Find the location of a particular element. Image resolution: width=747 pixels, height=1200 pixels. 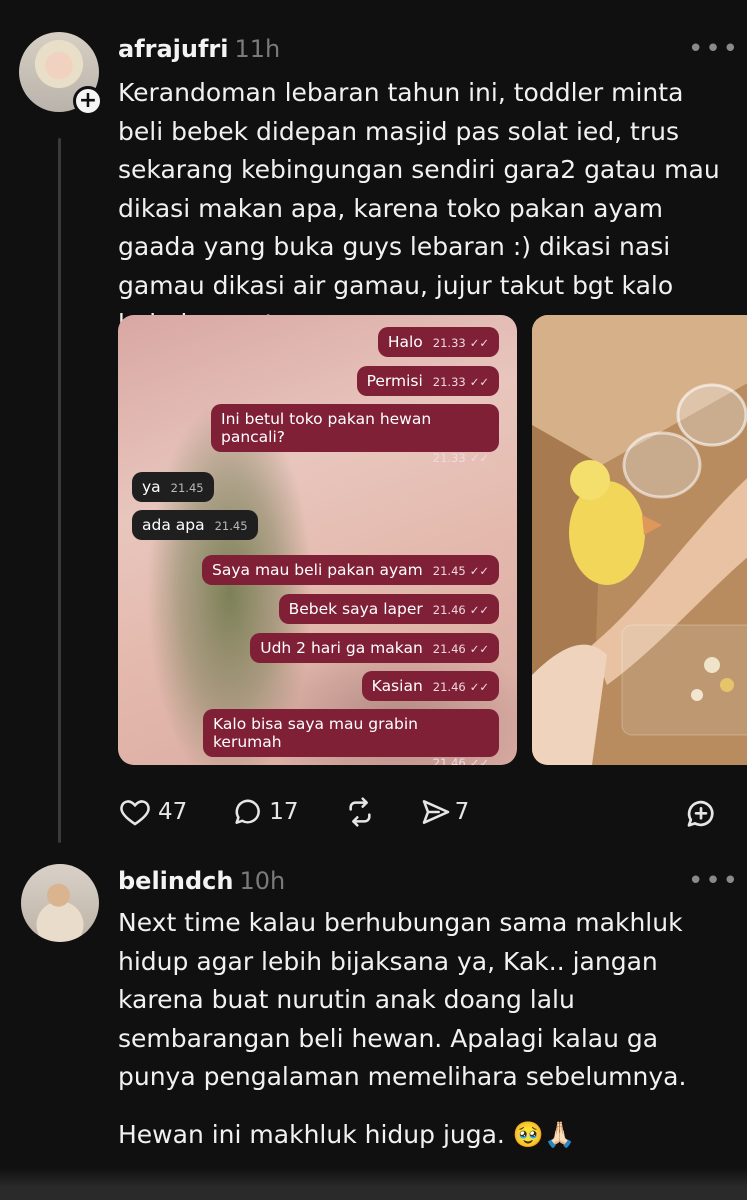

reply-text-2: Hewan ini makhluk hidup juga. 🥹🙏🏻 is located at coordinates (347, 1134).